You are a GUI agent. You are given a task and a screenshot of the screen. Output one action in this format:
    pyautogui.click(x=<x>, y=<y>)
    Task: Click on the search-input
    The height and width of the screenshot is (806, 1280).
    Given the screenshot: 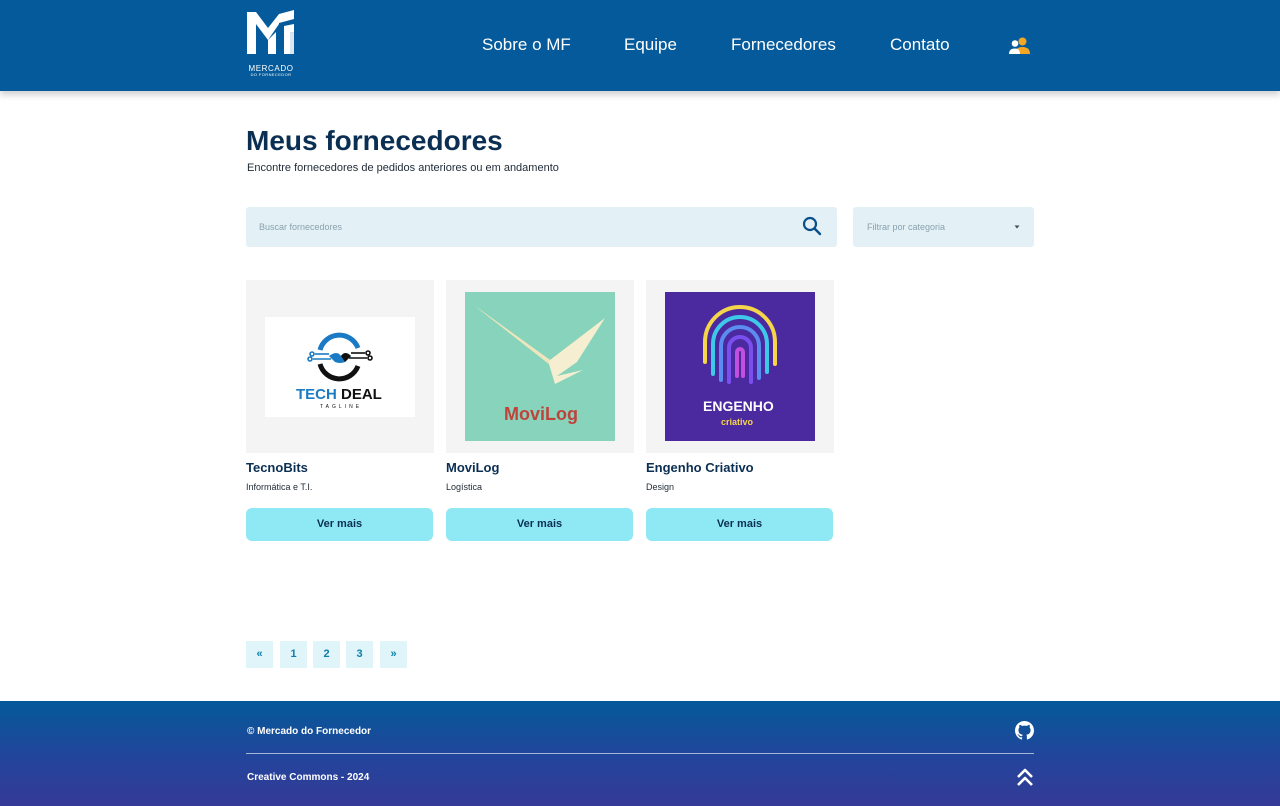 What is the action you would take?
    pyautogui.click(x=519, y=227)
    